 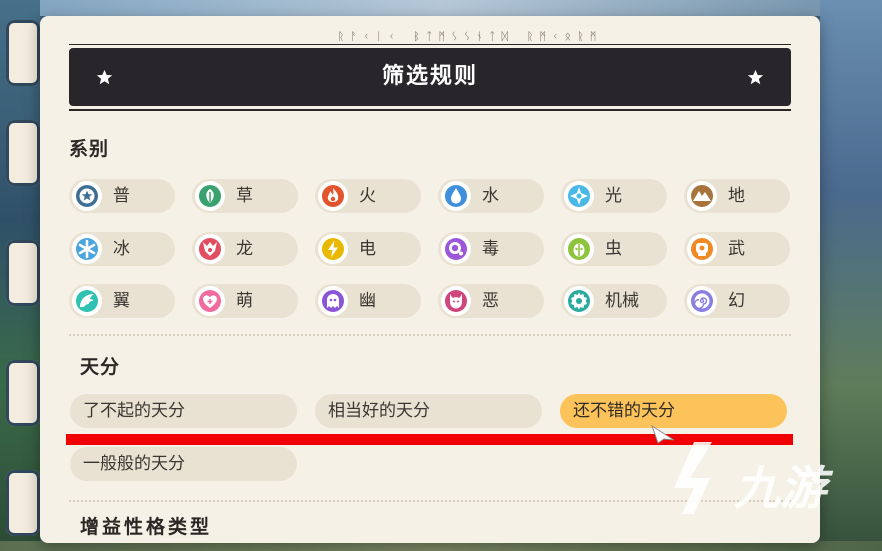 I want to click on type-filter-label: 地, so click(x=736, y=196).